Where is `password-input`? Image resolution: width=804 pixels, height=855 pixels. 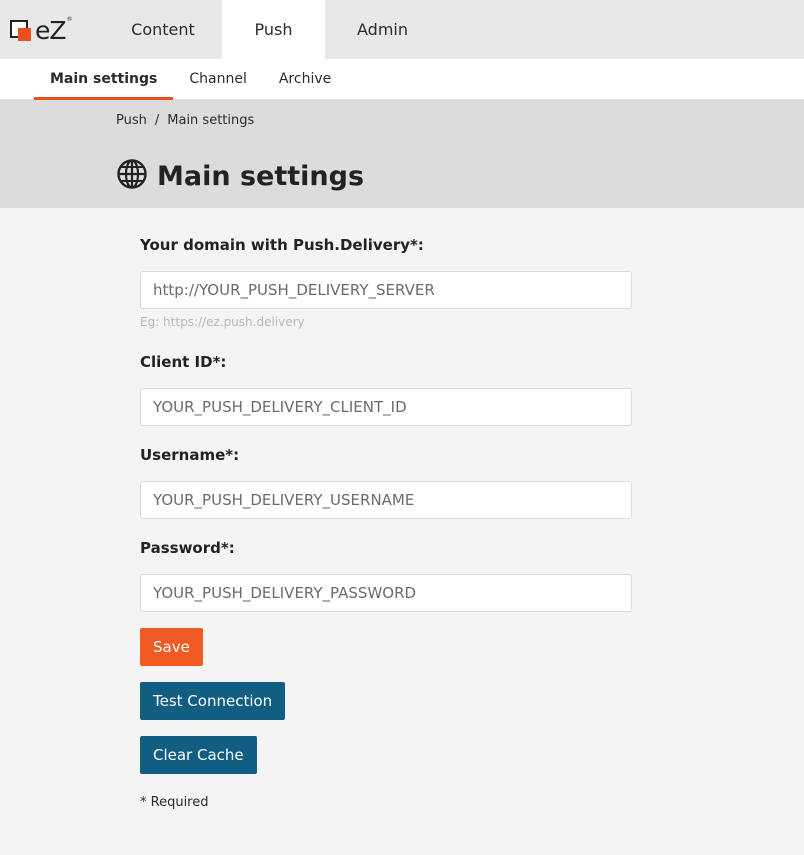 password-input is located at coordinates (386, 593).